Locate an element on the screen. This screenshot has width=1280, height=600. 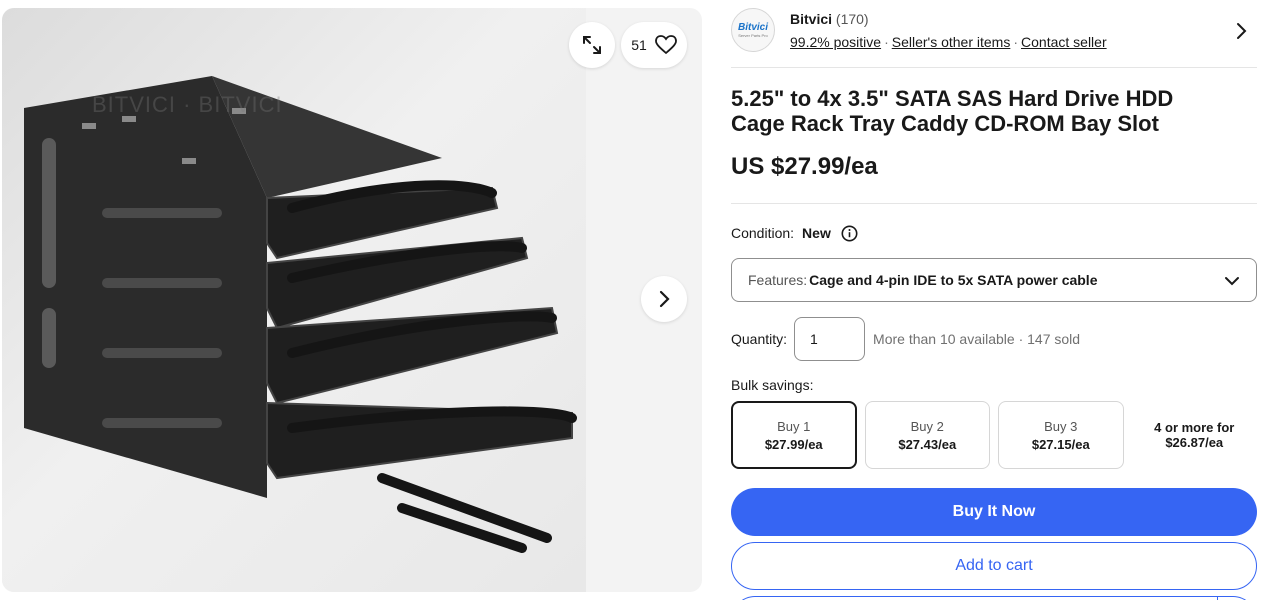
seller-other-items-link: Seller's other items is located at coordinates (951, 42).